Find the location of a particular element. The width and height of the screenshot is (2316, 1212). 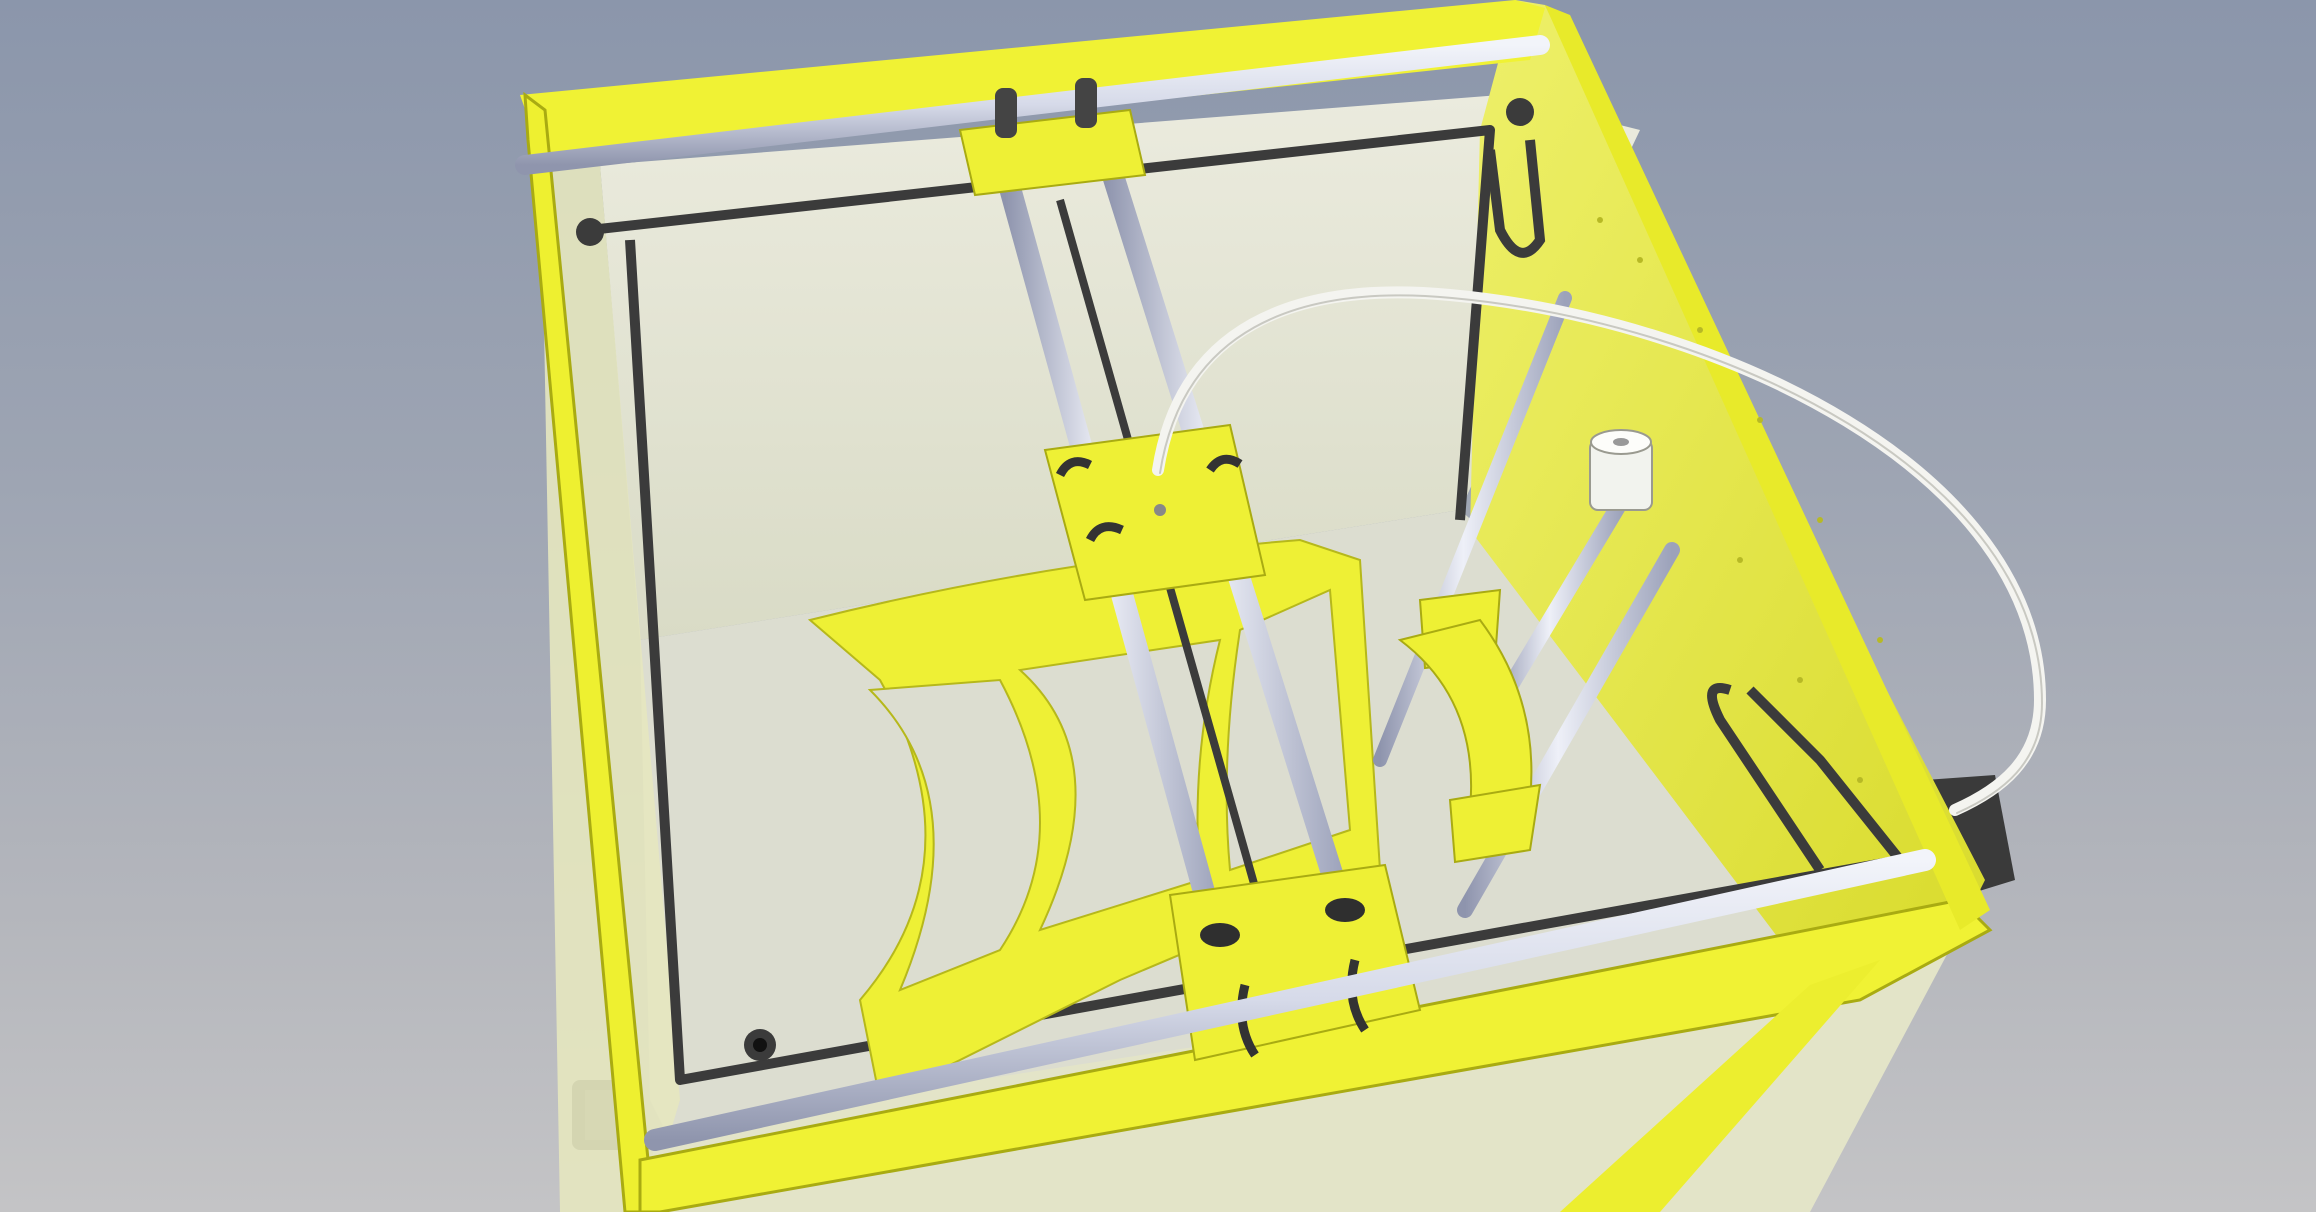

print-head-carriage is located at coordinates (1155, 512).